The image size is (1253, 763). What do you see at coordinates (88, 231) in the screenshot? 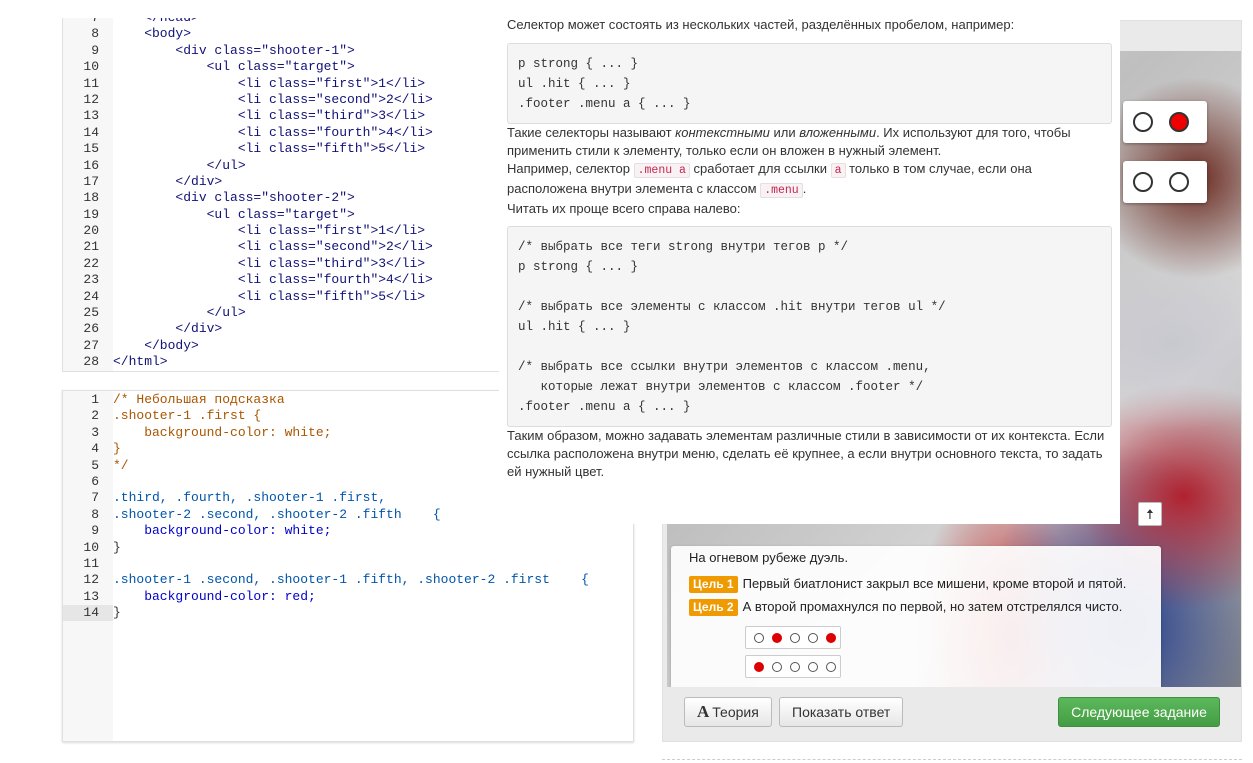
I see `line-number: 20` at bounding box center [88, 231].